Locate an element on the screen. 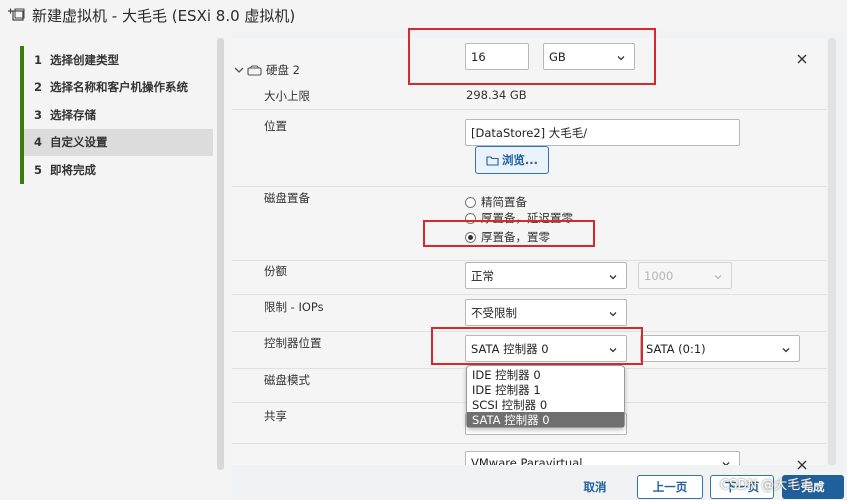  disk-header: 硬盘 2 is located at coordinates (267, 70).